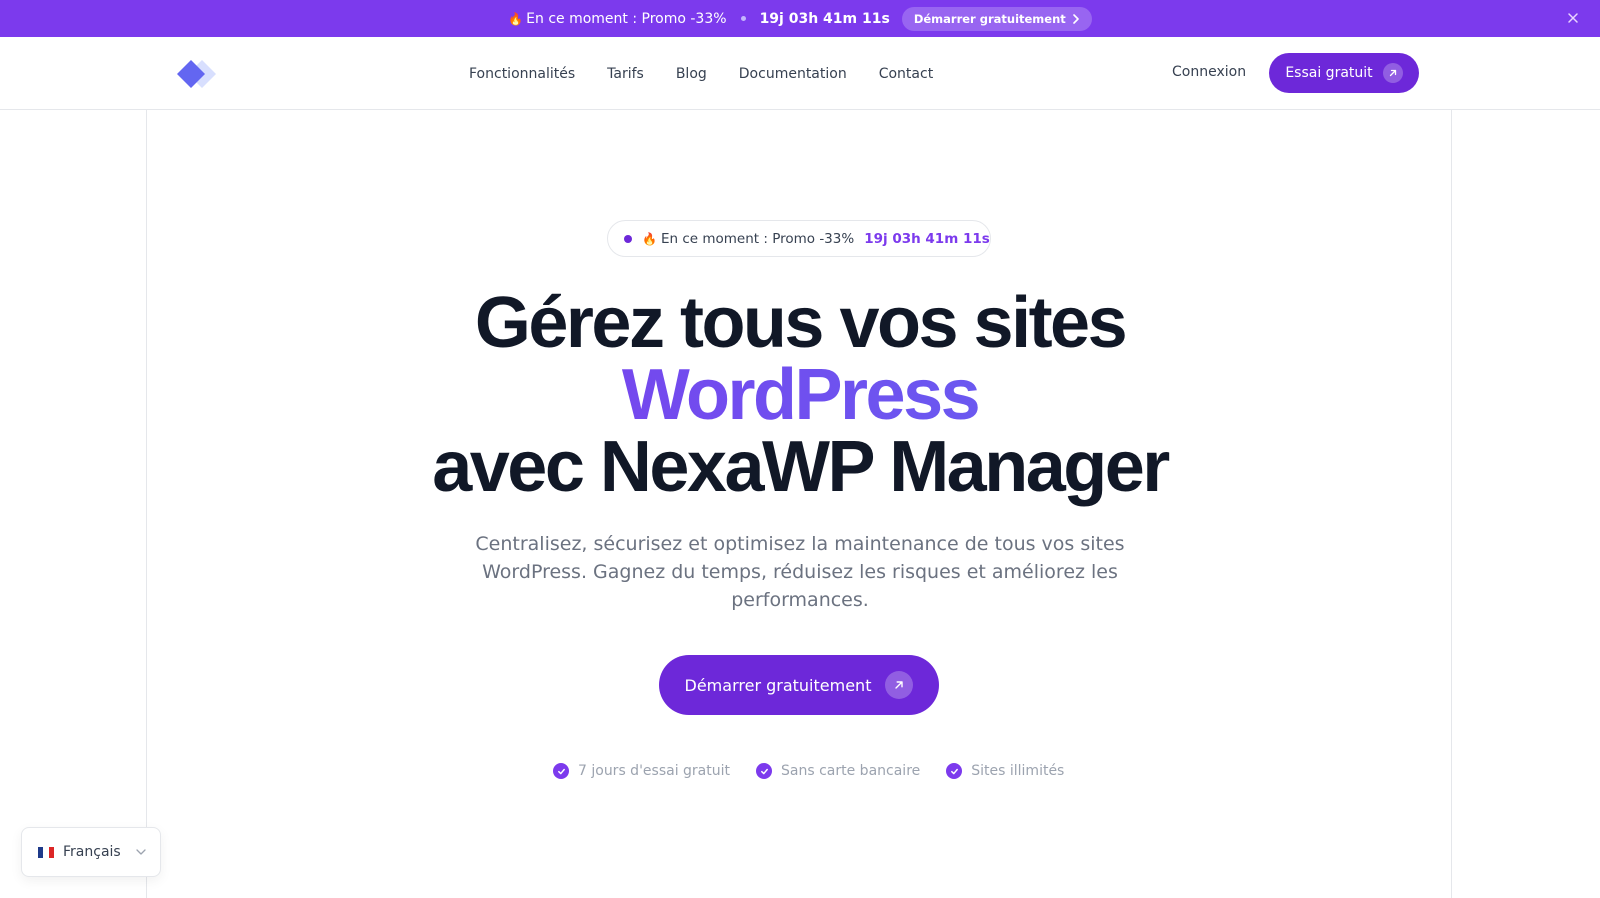  I want to click on nav-link-tarifs: Tarifs, so click(625, 74).